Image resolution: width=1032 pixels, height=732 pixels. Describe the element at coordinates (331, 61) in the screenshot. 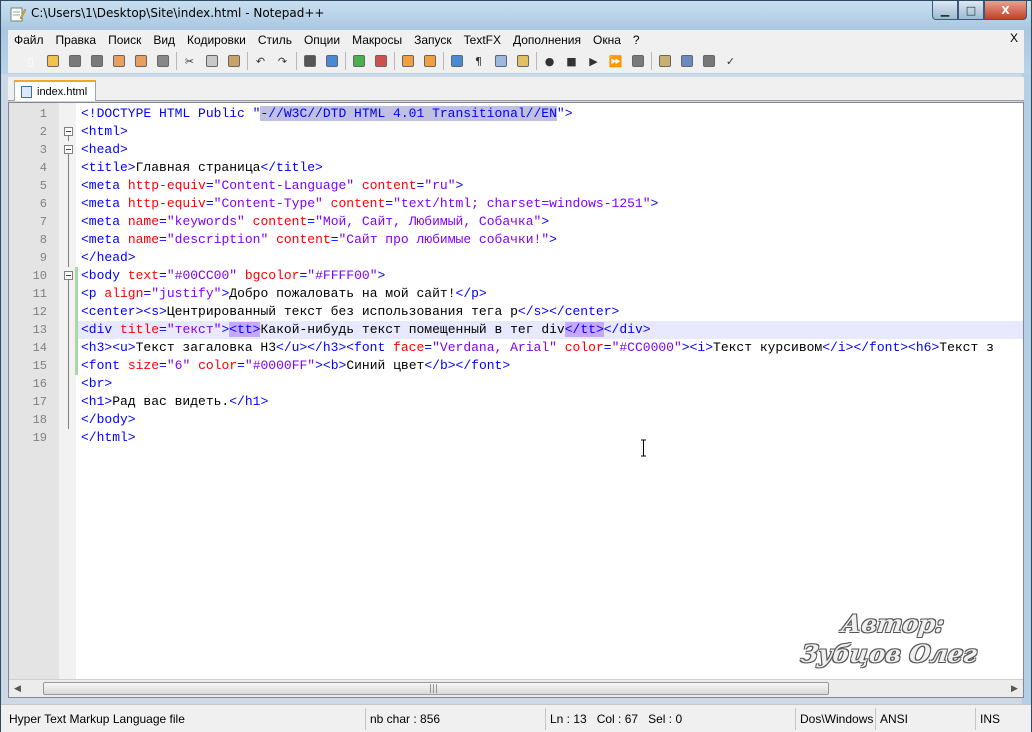

I see `replace-icon` at that location.